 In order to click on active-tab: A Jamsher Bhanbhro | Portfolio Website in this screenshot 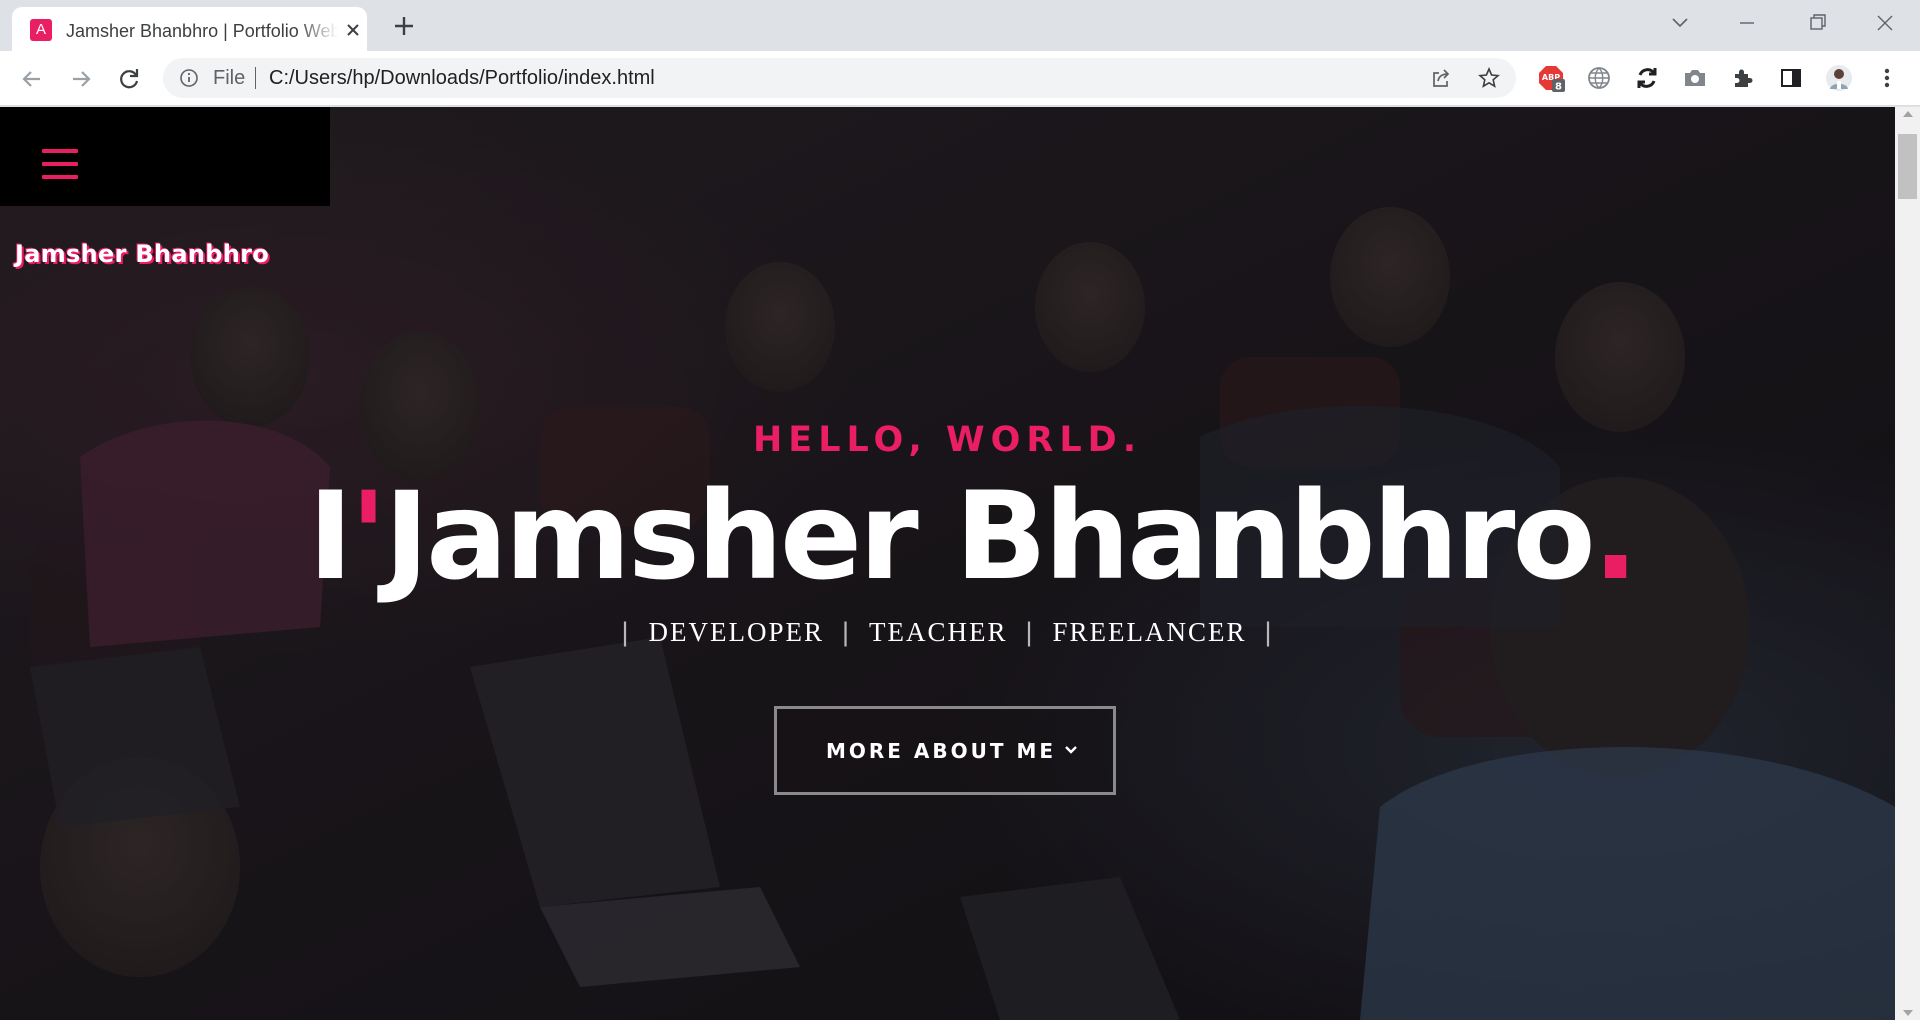, I will do `click(189, 29)`.